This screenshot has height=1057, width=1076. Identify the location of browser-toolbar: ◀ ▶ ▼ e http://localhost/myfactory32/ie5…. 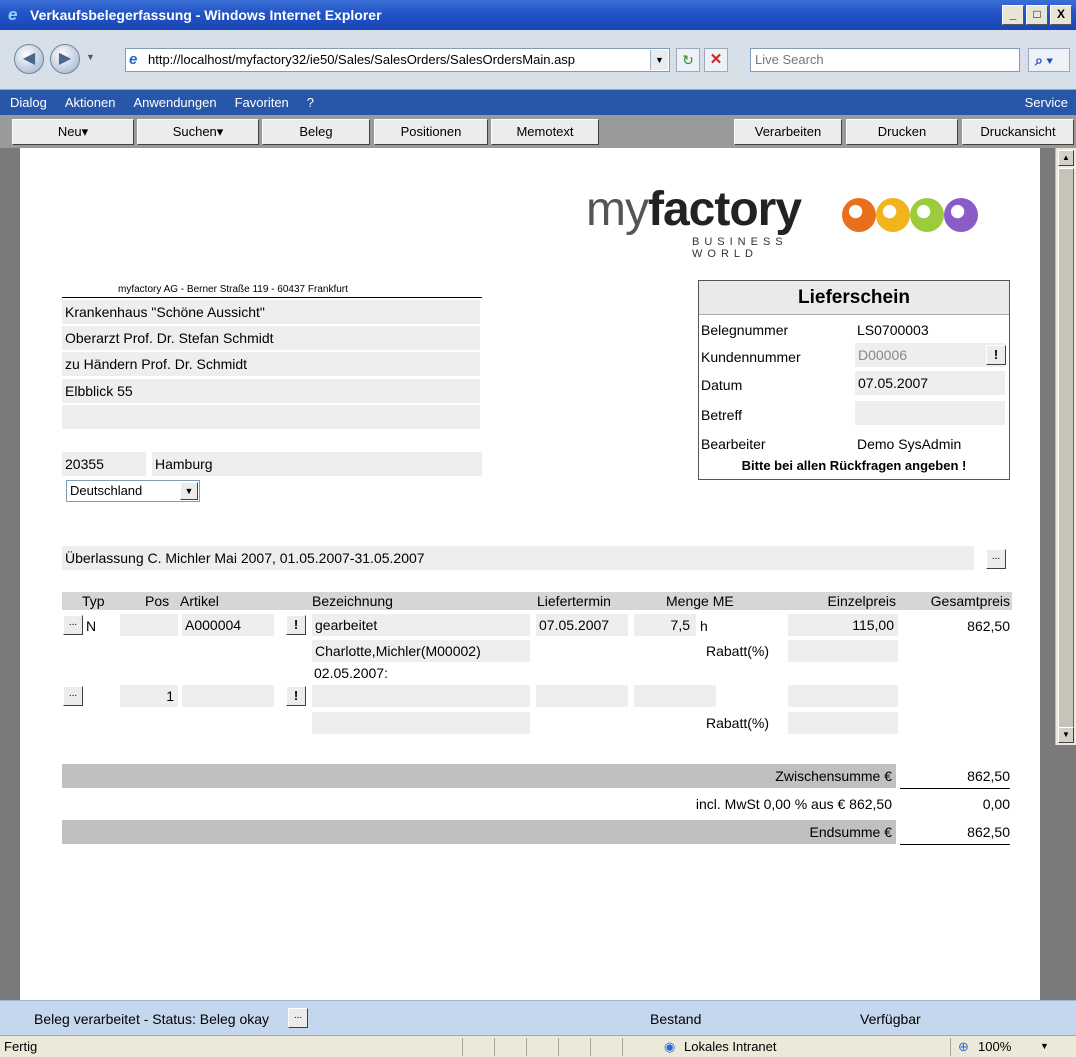
(538, 60).